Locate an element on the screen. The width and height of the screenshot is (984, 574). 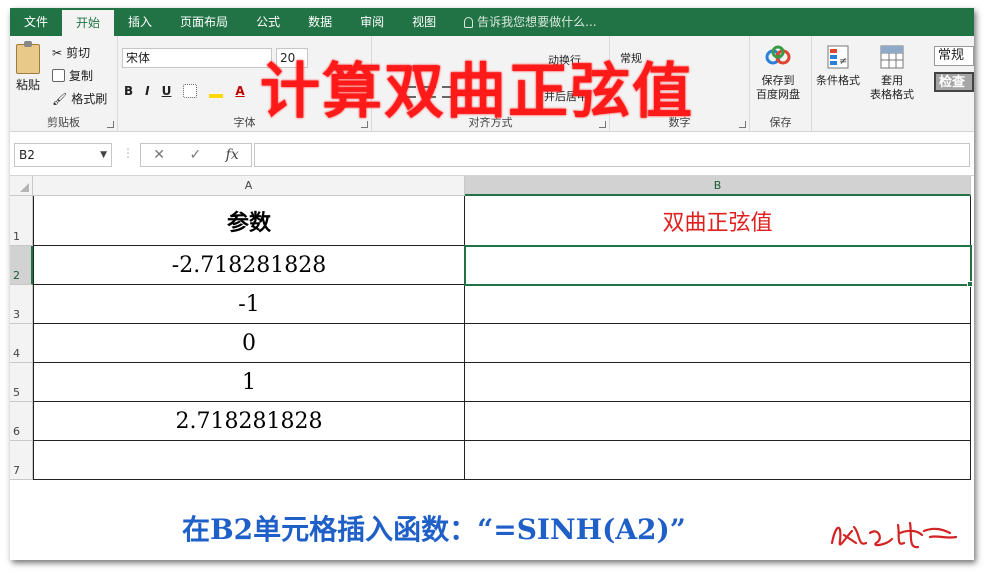
tab-data: 数据 is located at coordinates (320, 22).